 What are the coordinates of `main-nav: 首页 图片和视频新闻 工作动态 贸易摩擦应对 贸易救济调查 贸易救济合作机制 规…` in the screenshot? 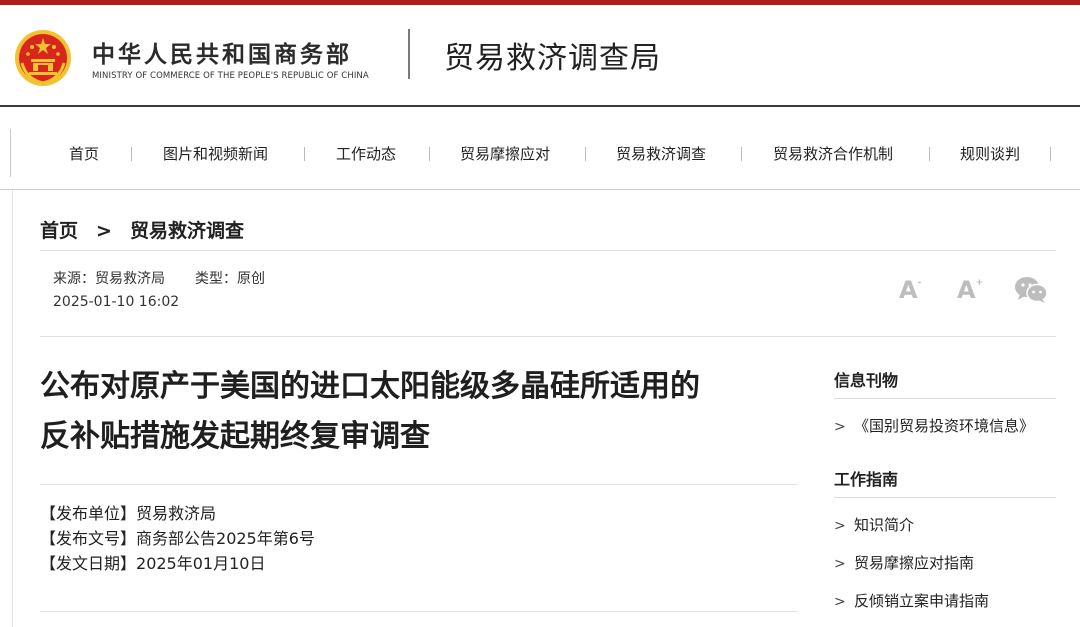 It's located at (540, 148).